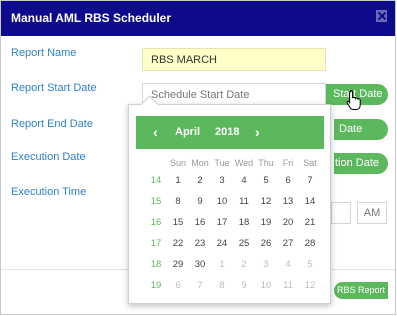  I want to click on calendar-day: 20, so click(288, 222).